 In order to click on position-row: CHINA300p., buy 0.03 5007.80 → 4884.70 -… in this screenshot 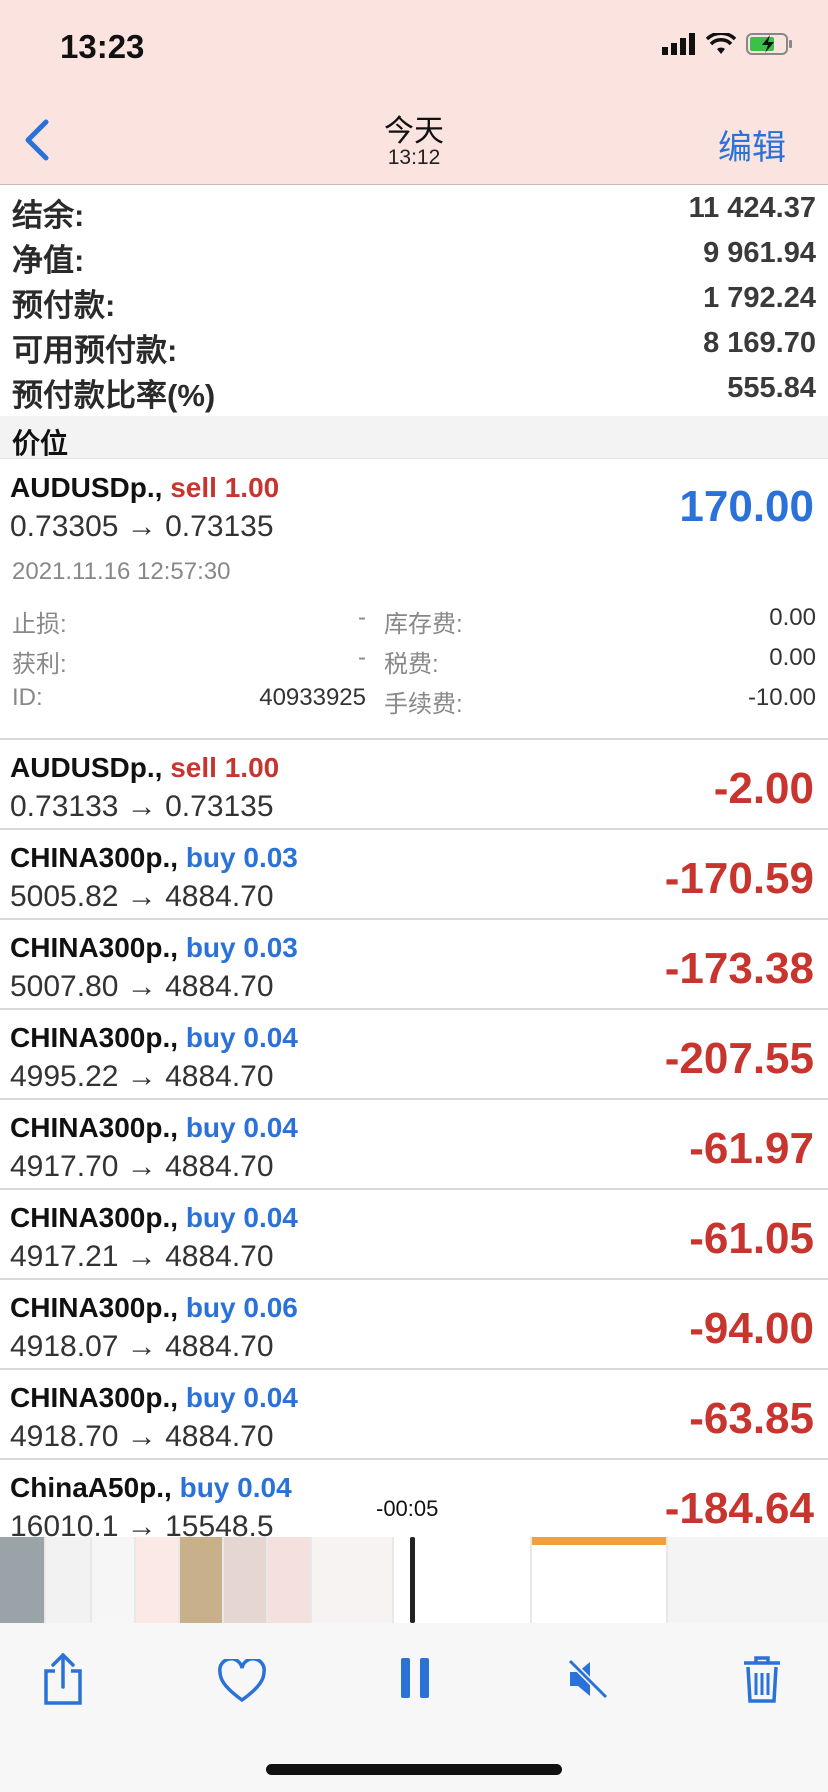, I will do `click(414, 965)`.